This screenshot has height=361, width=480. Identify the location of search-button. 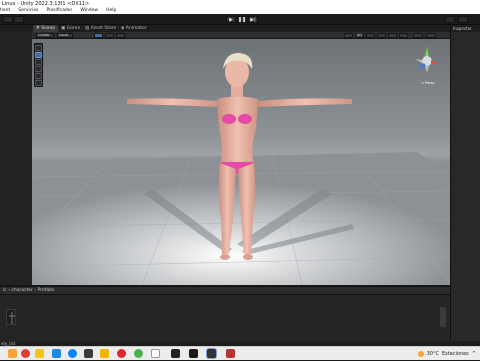
(450, 19).